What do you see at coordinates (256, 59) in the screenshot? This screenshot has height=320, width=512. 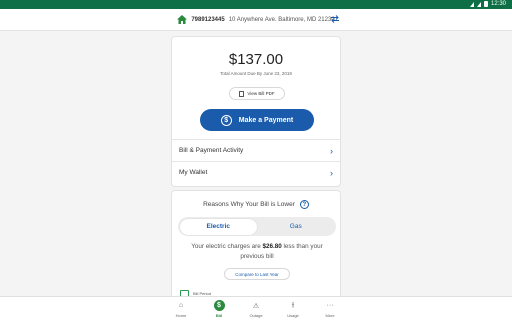 I see `amount-due: $137.00` at bounding box center [256, 59].